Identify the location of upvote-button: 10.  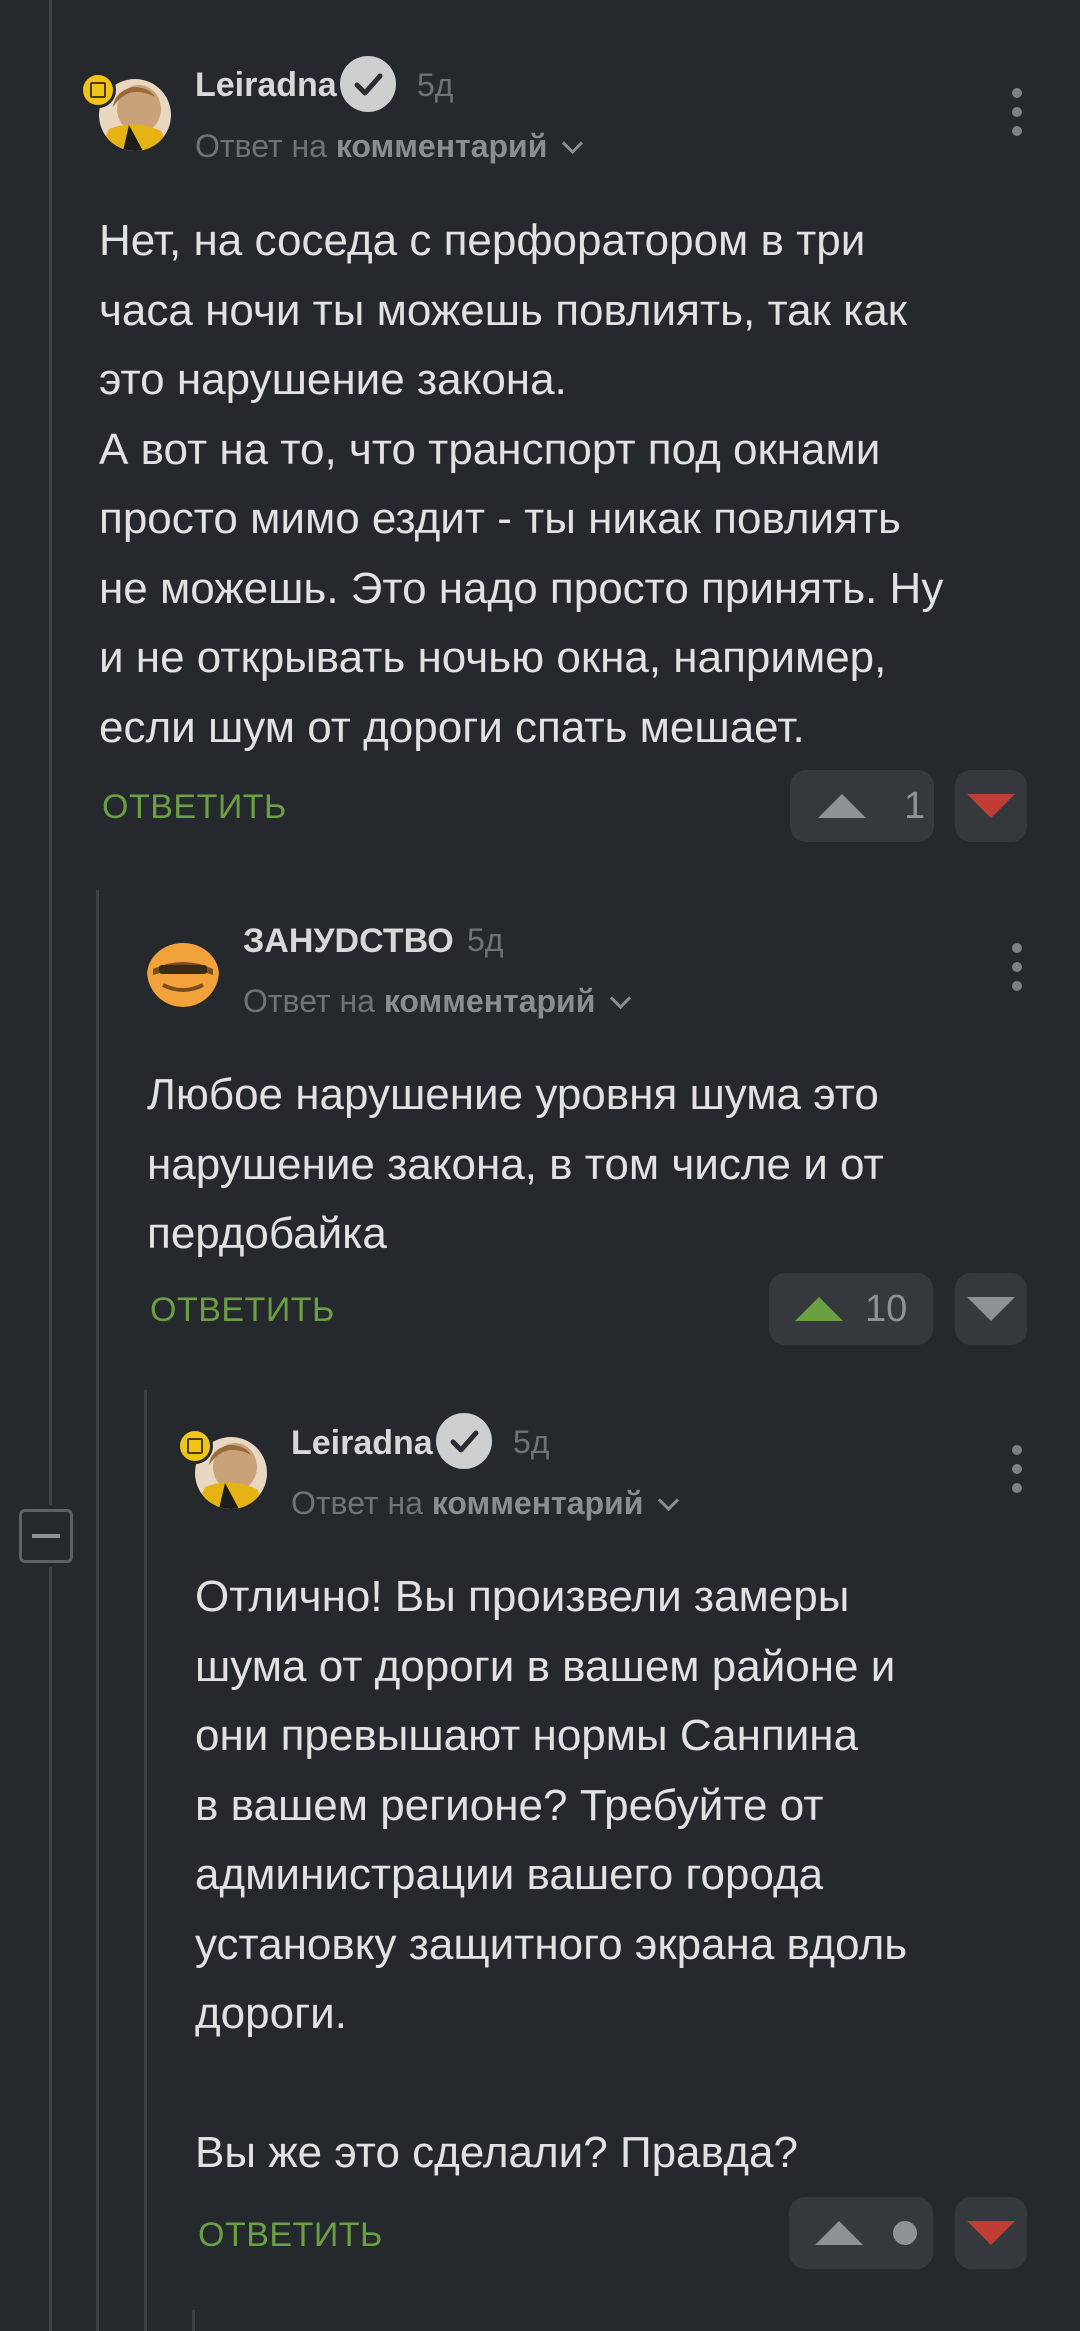
(851, 1309).